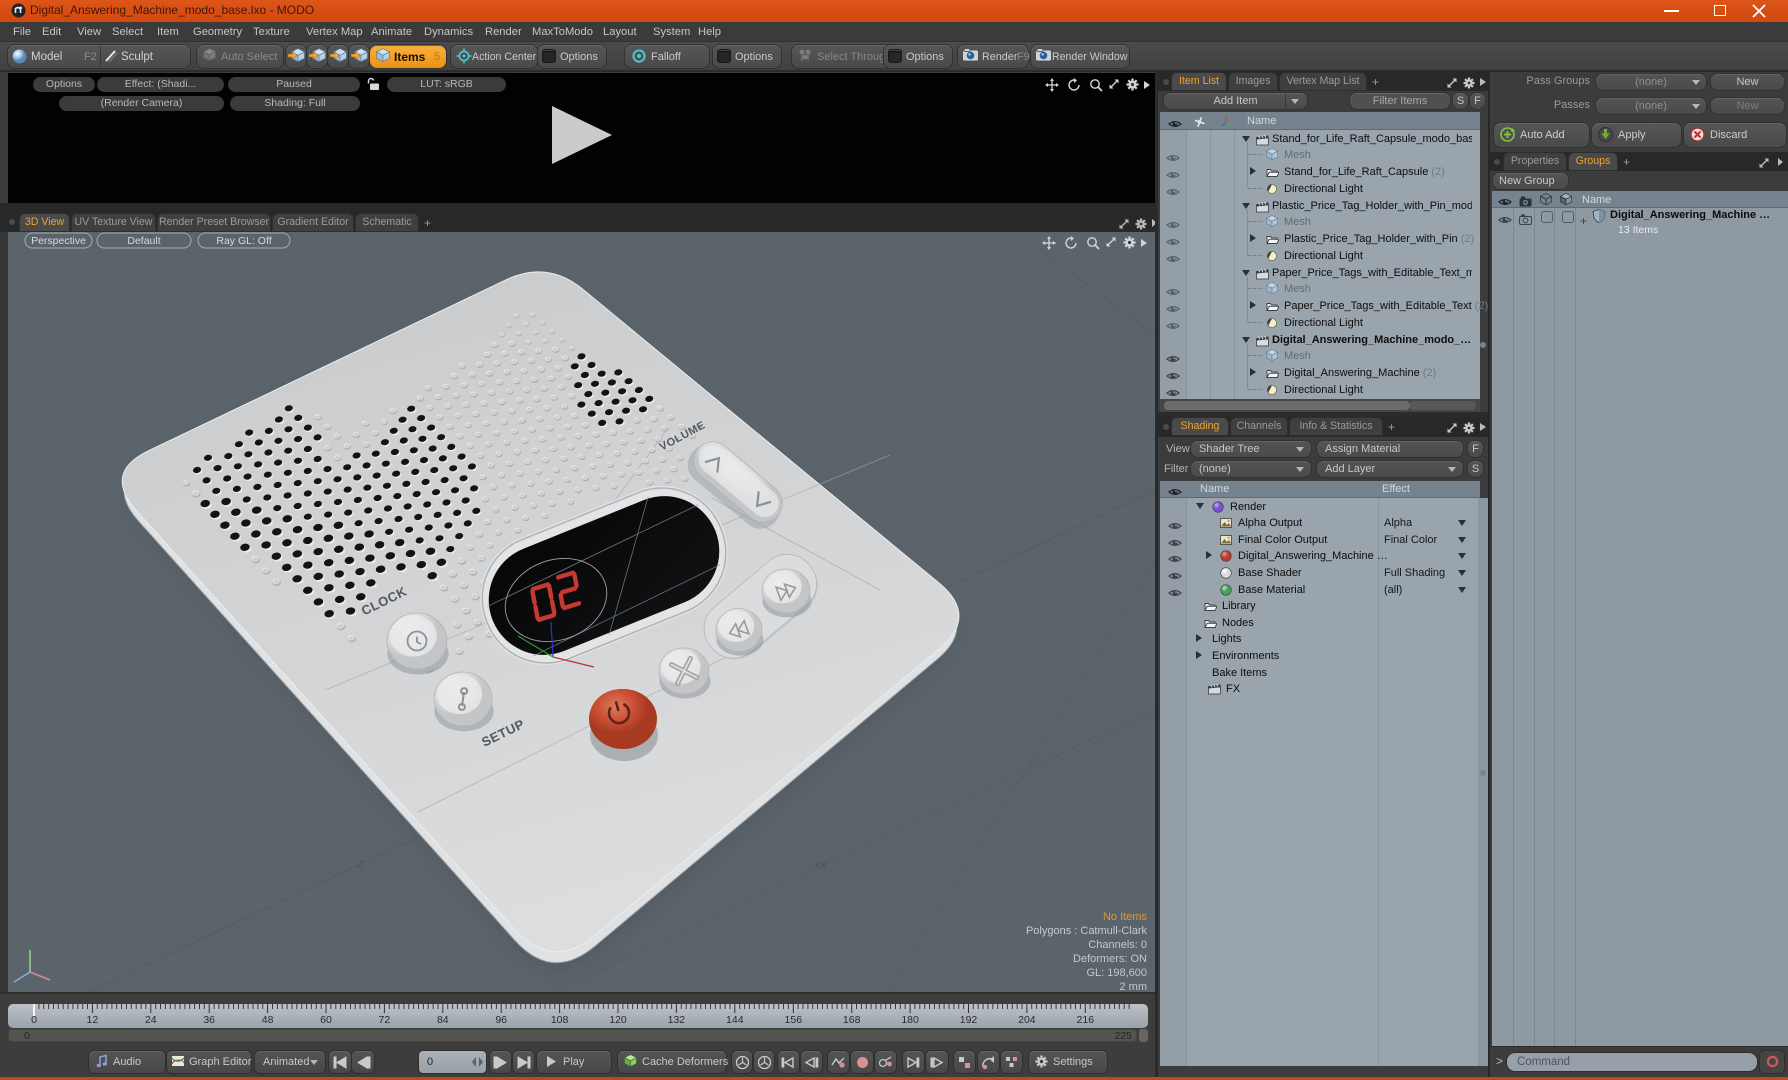 The width and height of the screenshot is (1788, 1080). What do you see at coordinates (385, 1020) in the screenshot?
I see `svg-text: 72` at bounding box center [385, 1020].